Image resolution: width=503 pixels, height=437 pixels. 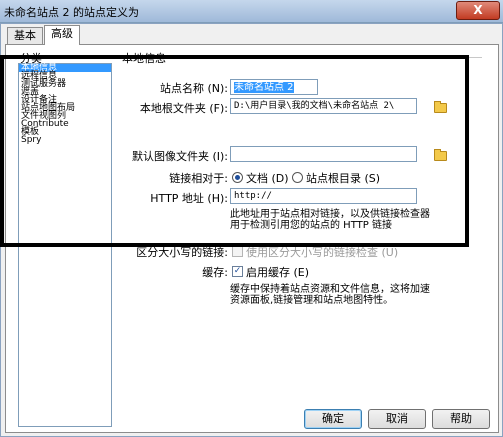 What do you see at coordinates (65, 140) in the screenshot?
I see `category-item-spry: Spry` at bounding box center [65, 140].